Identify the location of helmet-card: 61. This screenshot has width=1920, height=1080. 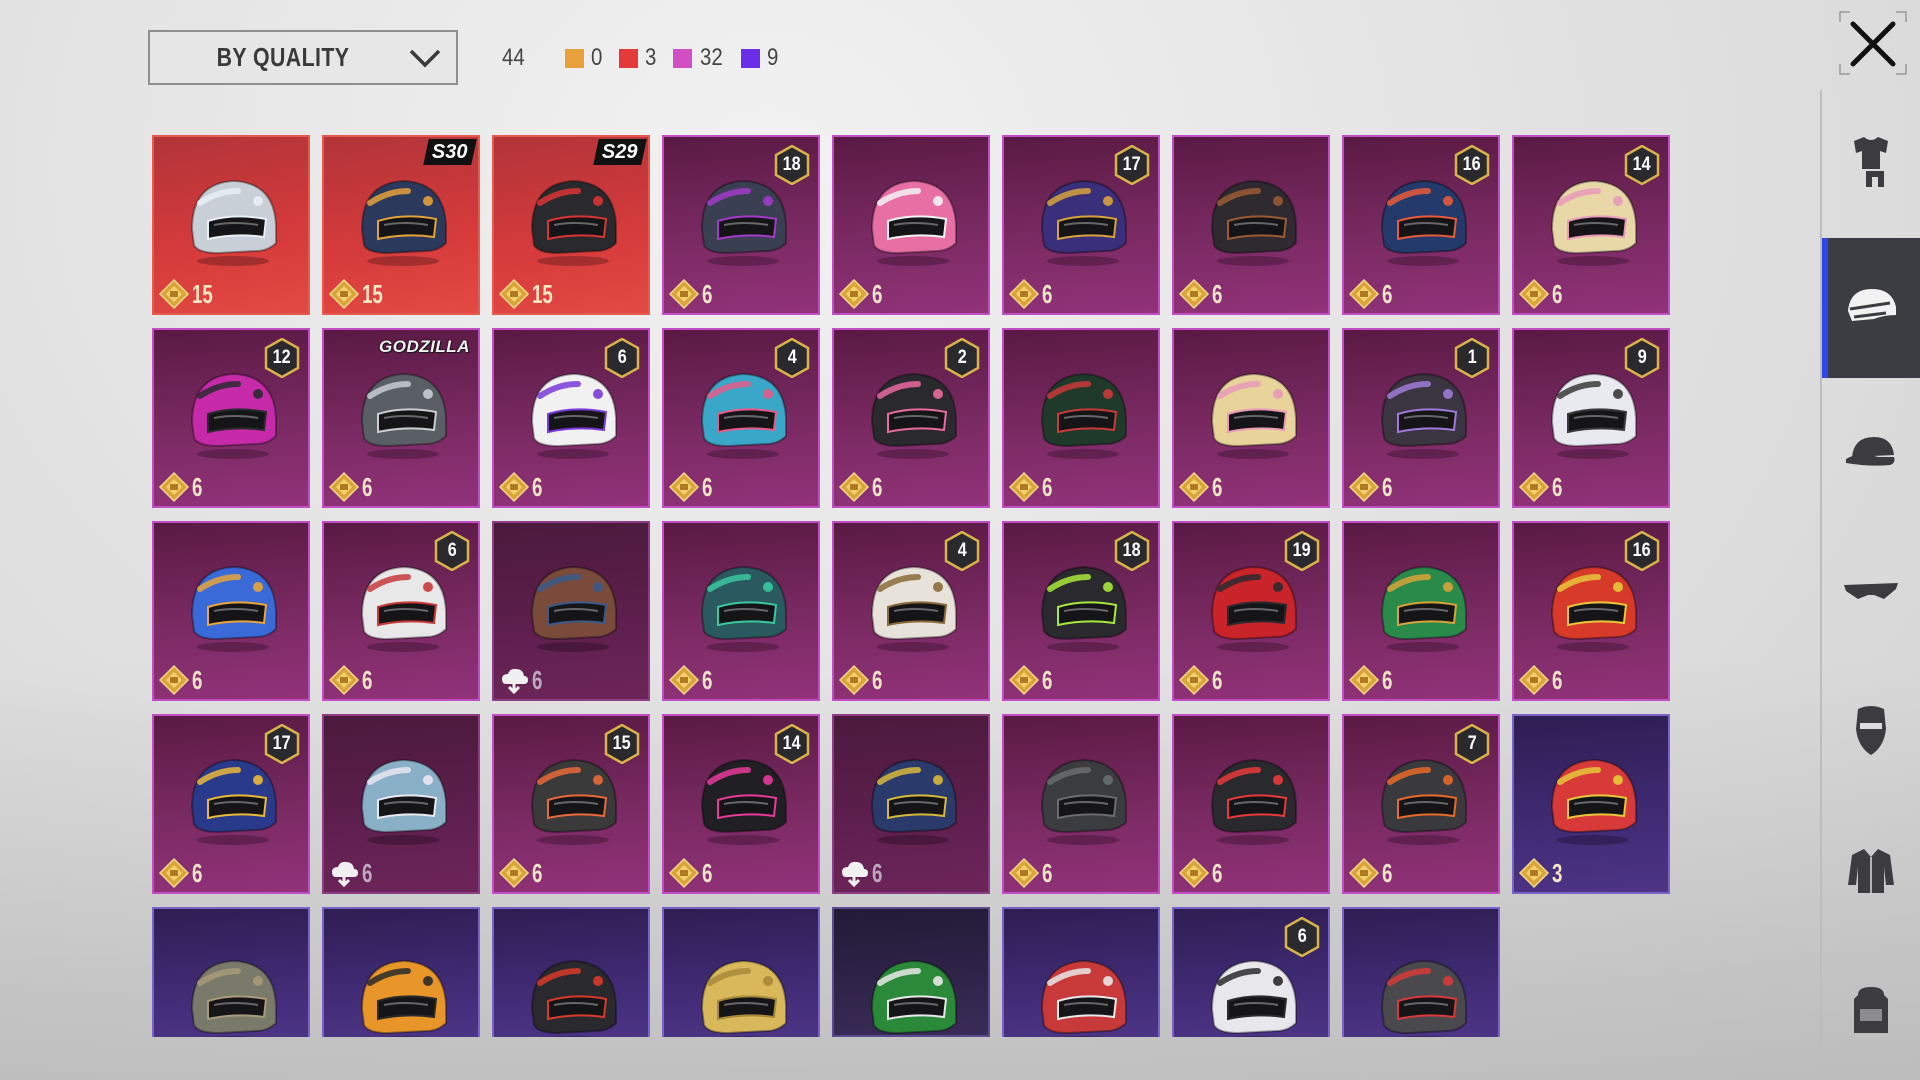
(1421, 418).